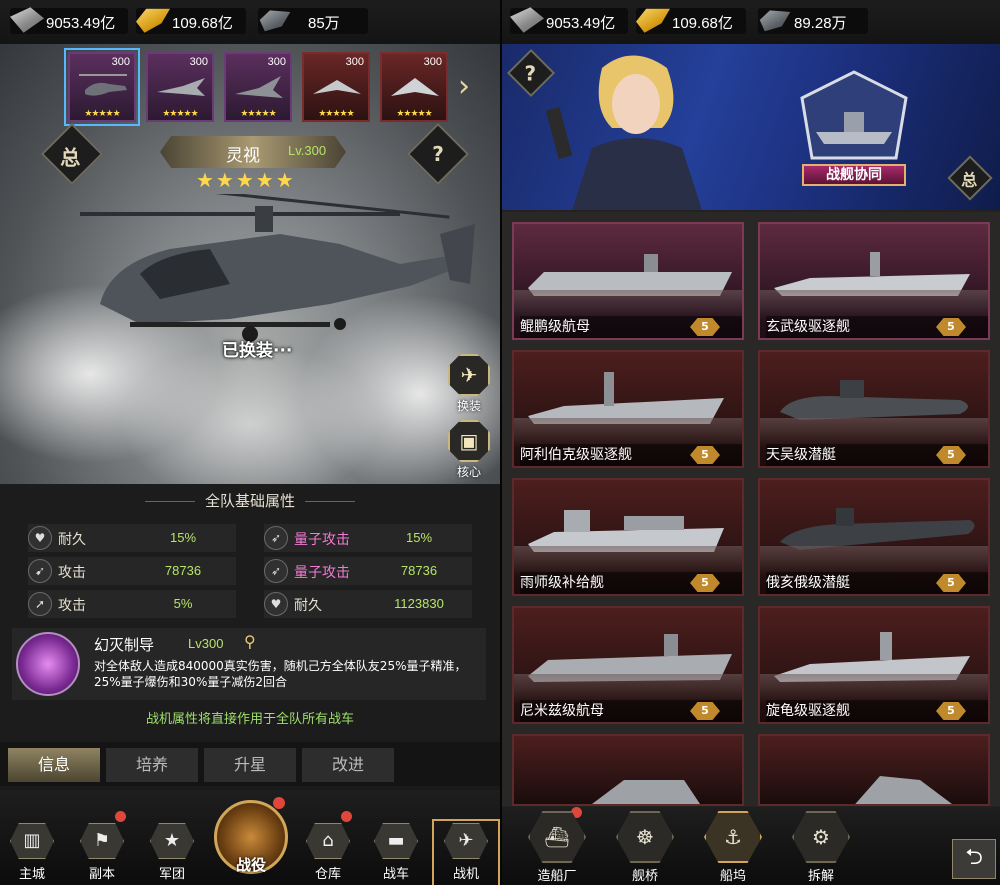 The width and height of the screenshot is (1000, 885). What do you see at coordinates (469, 385) in the screenshot?
I see `swap-button: ✈ 换装` at bounding box center [469, 385].